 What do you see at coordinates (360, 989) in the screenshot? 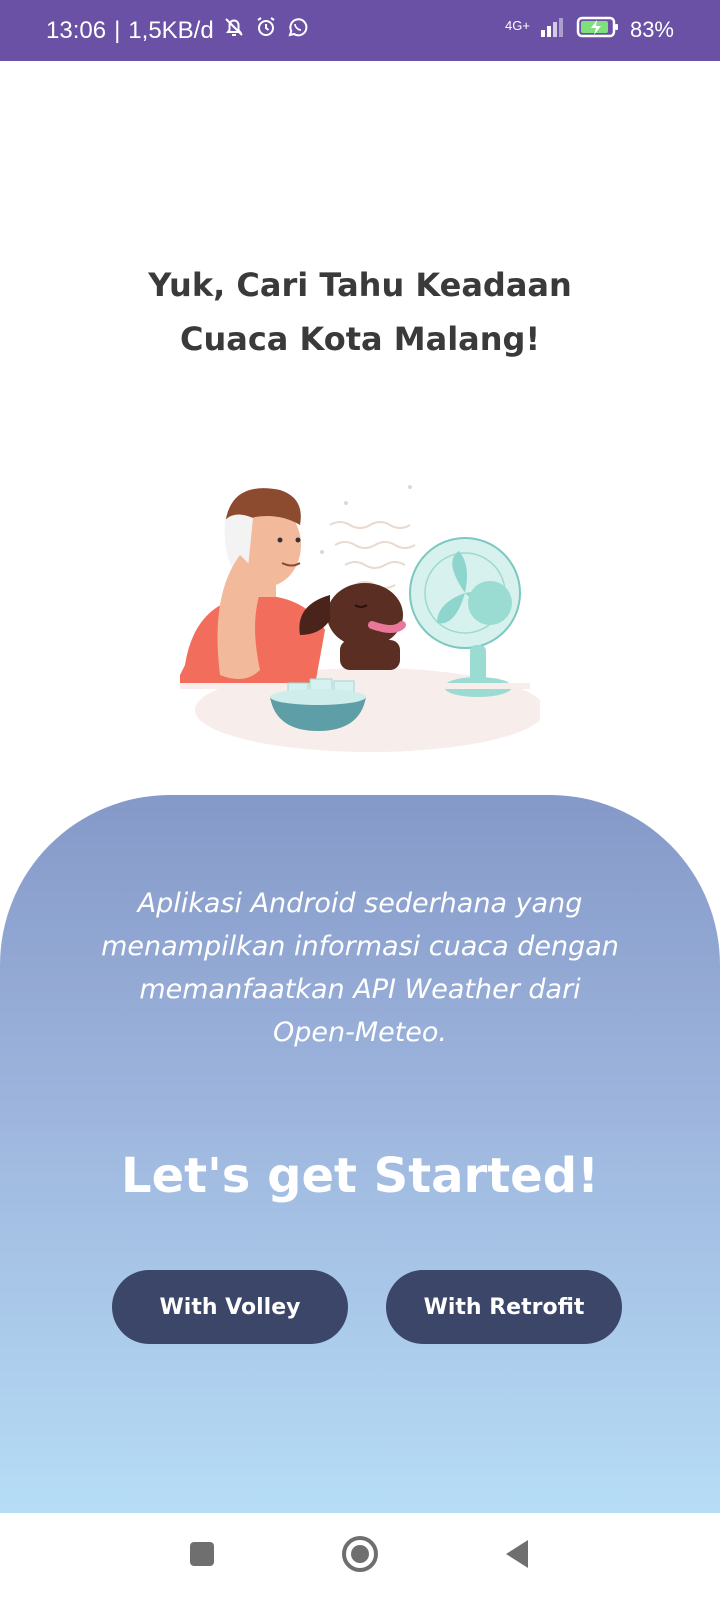
I see `description-line-3: memanfaatkan API Weather dari` at bounding box center [360, 989].